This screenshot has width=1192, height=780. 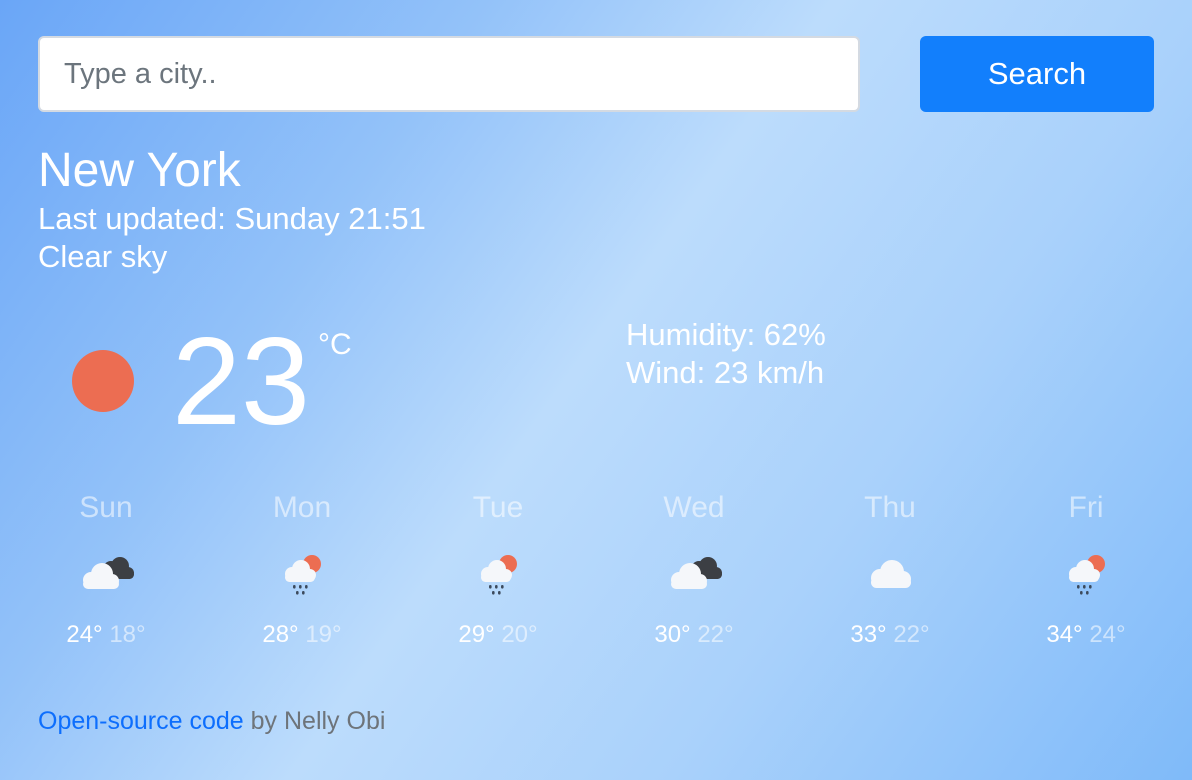 I want to click on forecast-temps: 34° 24°, so click(x=1086, y=635).